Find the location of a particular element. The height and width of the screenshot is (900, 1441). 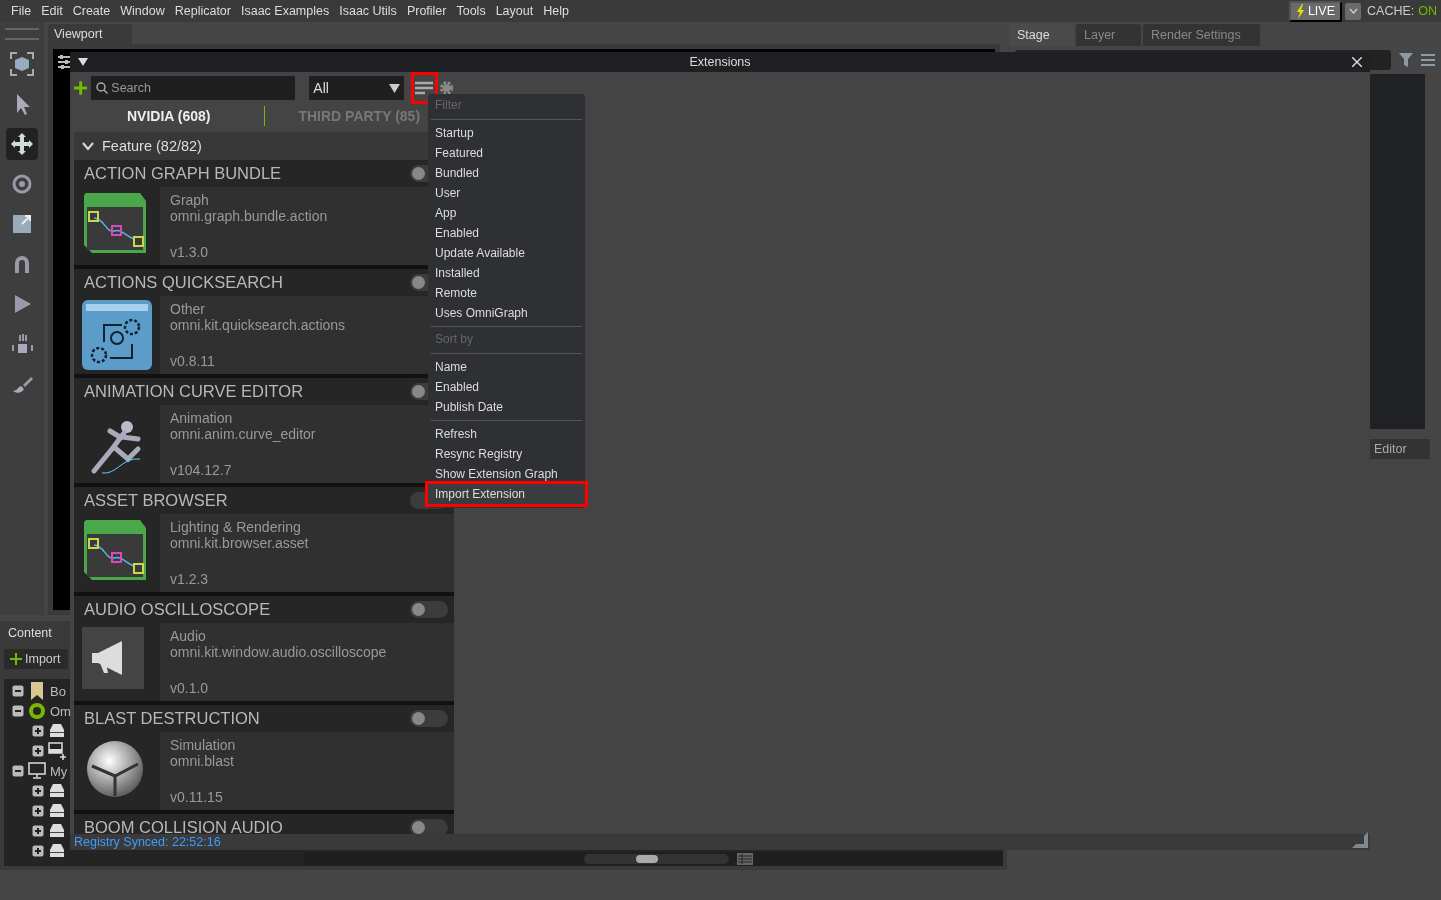

cache-status: ON is located at coordinates (1427, 11).